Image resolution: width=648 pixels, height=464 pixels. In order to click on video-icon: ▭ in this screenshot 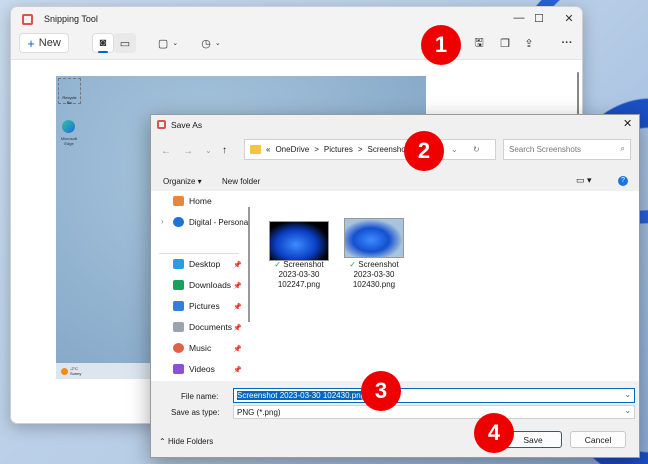, I will do `click(125, 43)`.